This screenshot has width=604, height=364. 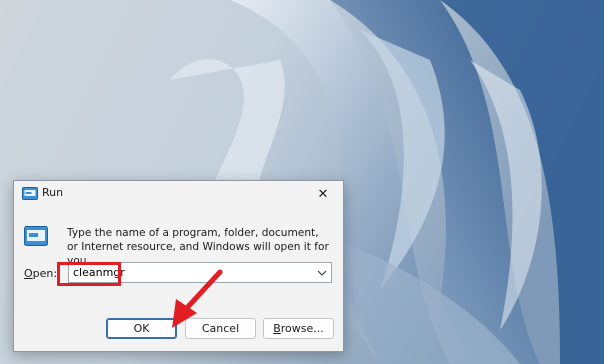 What do you see at coordinates (178, 194) in the screenshot?
I see `title-bar: Run ✕` at bounding box center [178, 194].